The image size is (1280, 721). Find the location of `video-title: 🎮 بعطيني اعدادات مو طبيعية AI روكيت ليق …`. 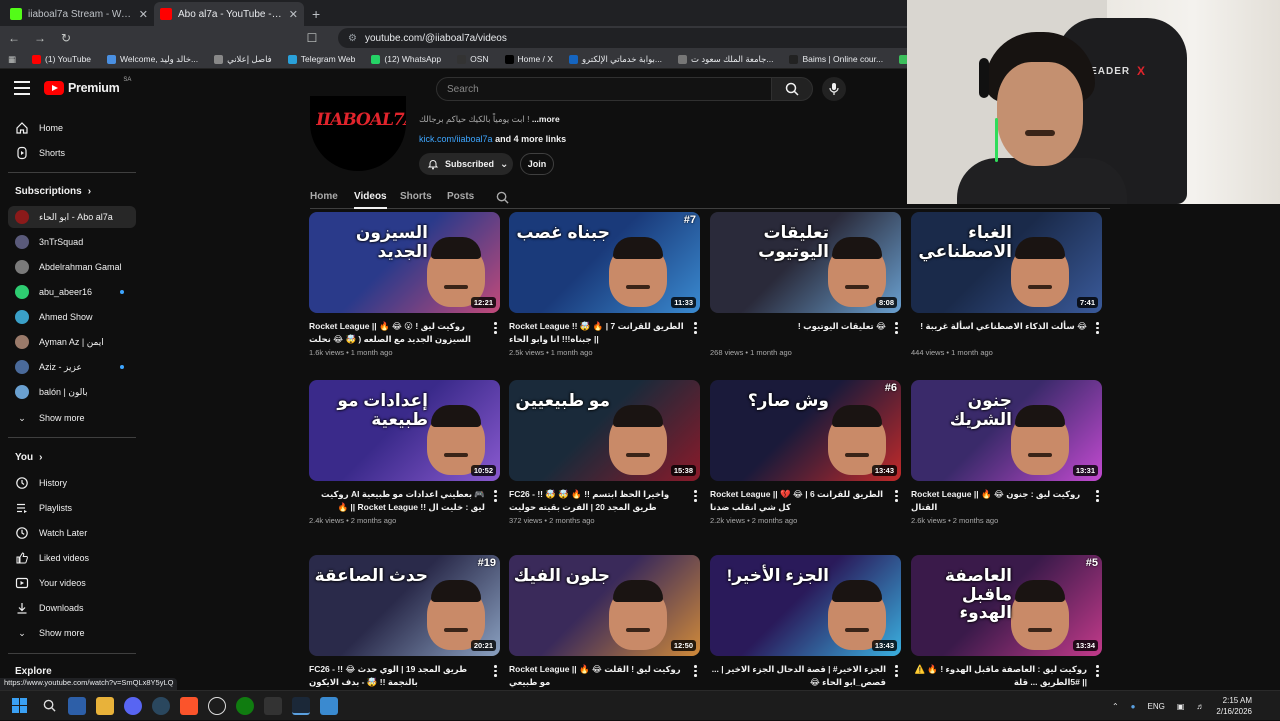

video-title: 🎮 بعطيني اعدادات مو طبيعية AI روكيت ليق … is located at coordinates (397, 501).